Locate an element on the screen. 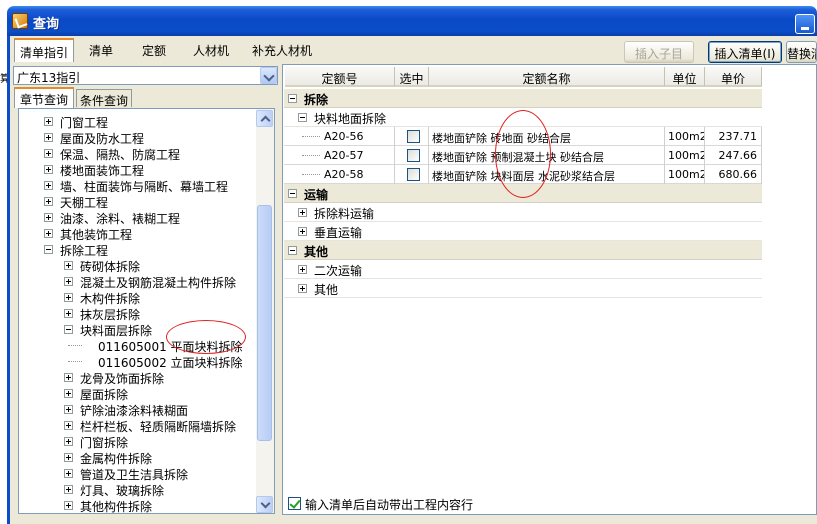  subgroup-row: 其他 is located at coordinates (523, 288).